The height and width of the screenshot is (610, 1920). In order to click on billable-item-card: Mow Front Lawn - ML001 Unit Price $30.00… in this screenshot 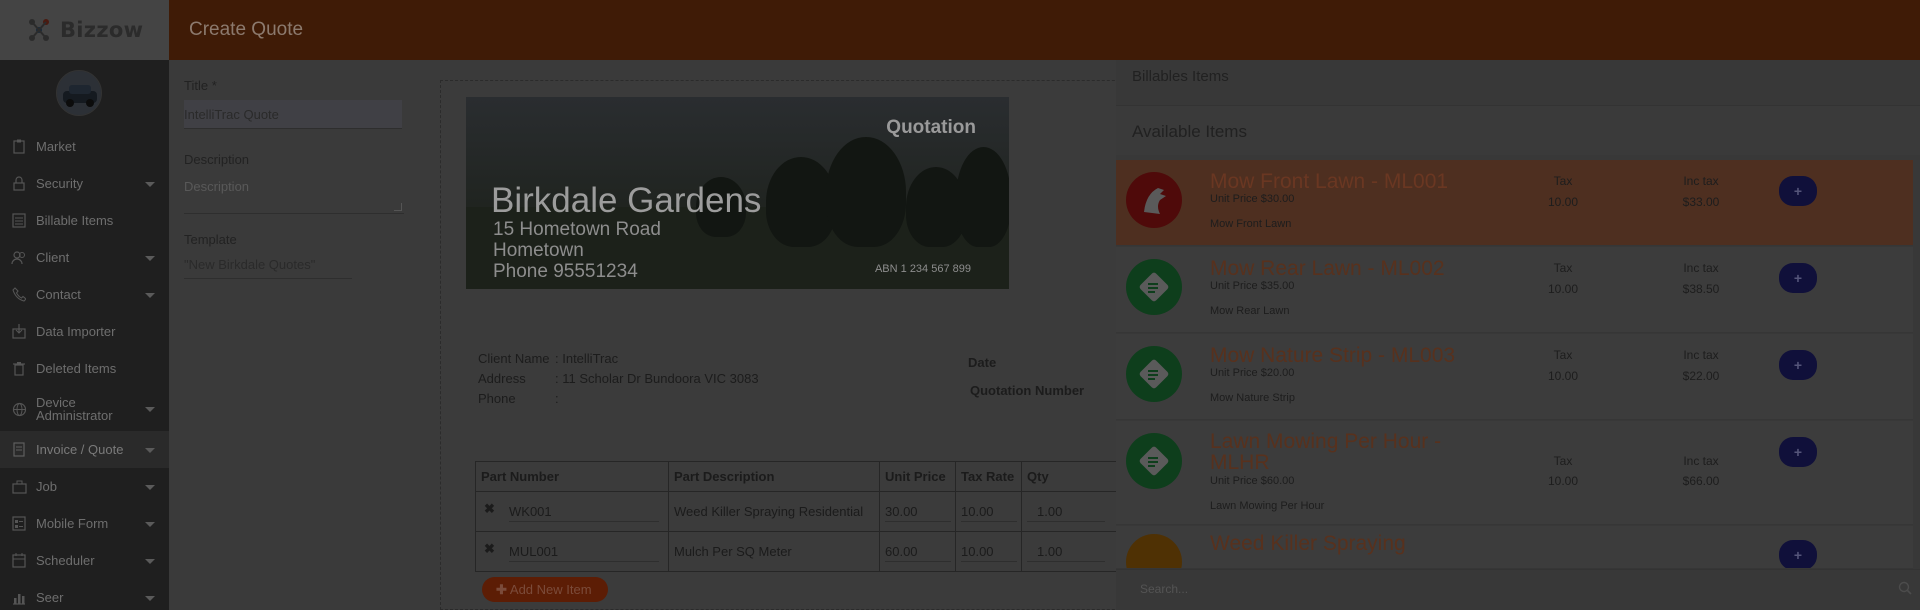, I will do `click(1514, 203)`.